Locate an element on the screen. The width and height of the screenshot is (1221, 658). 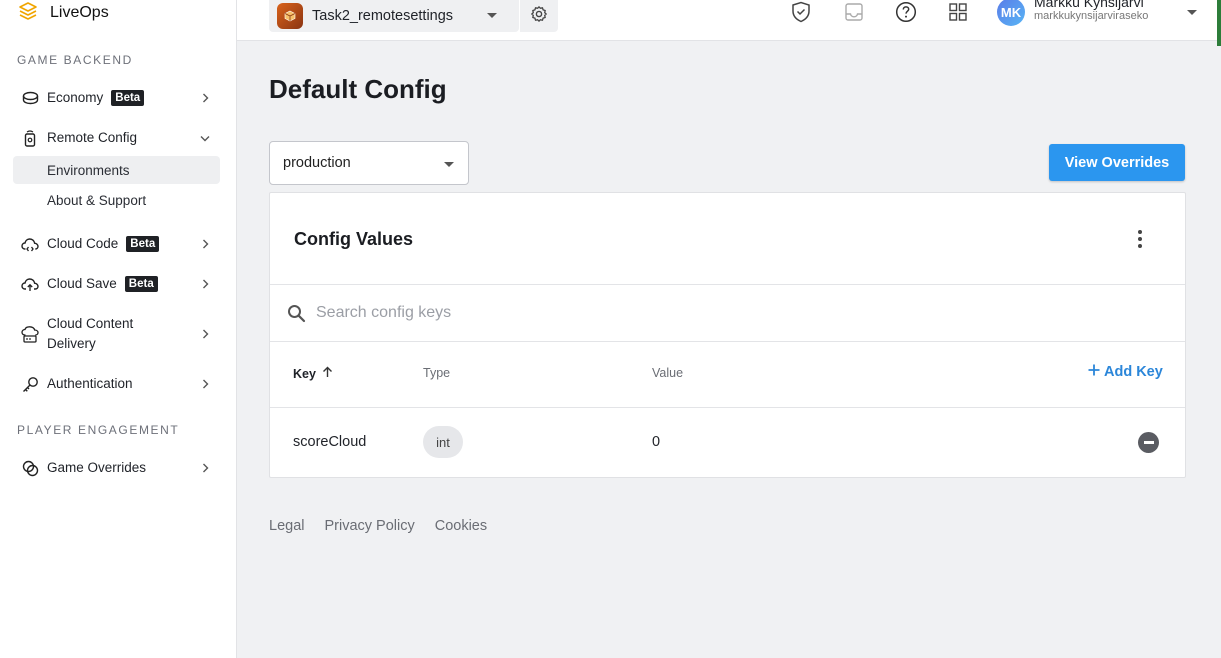
search-bar is located at coordinates (727, 313).